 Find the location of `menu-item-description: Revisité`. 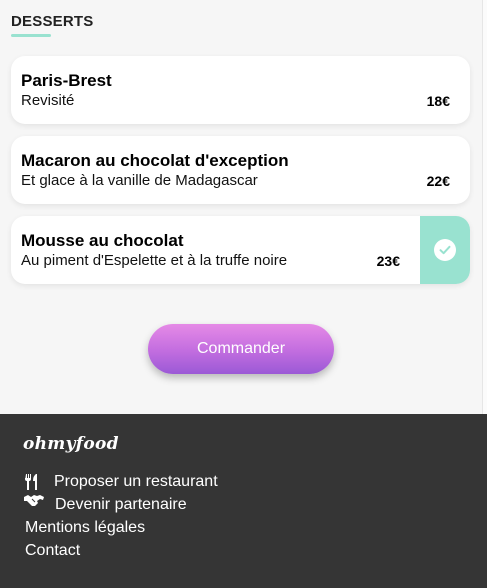

menu-item-description: Revisité is located at coordinates (48, 100).